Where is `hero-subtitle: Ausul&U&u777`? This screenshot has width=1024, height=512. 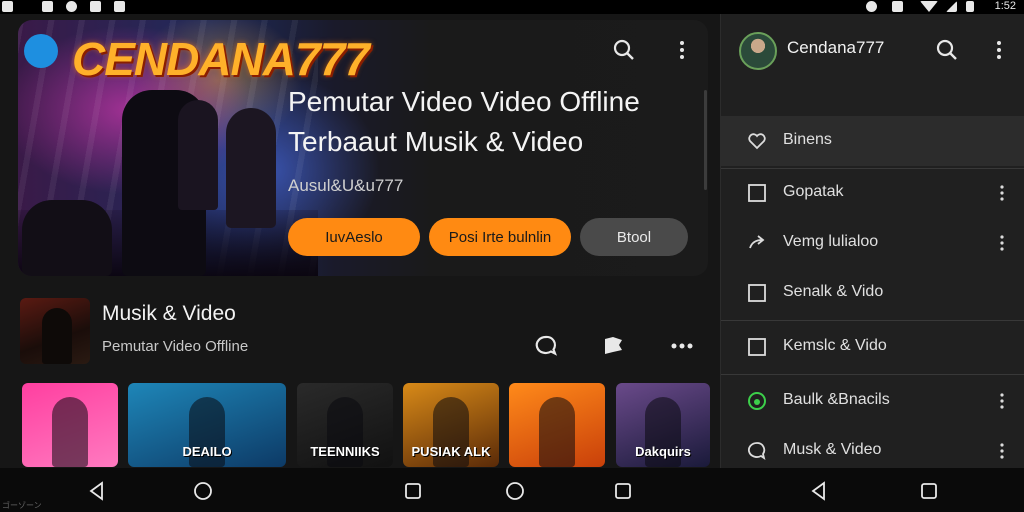 hero-subtitle: Ausul&U&u777 is located at coordinates (346, 185).